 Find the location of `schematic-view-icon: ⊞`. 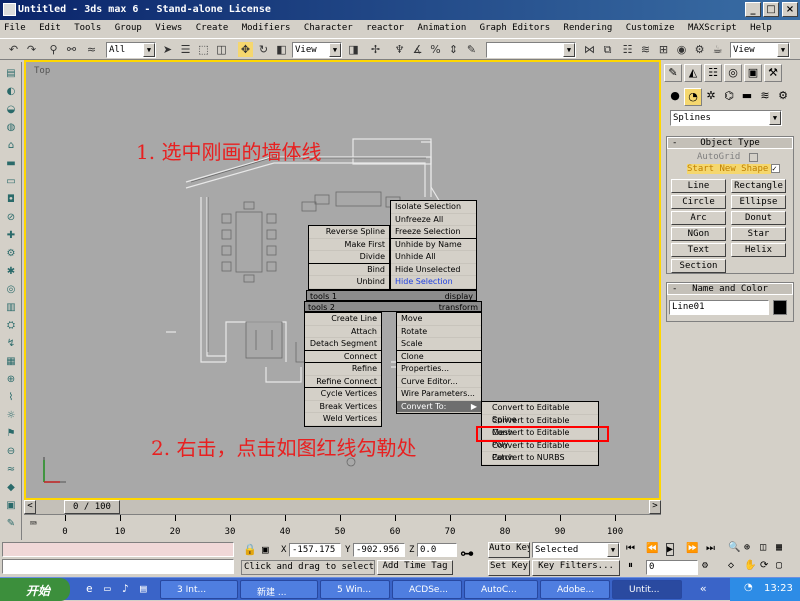

schematic-view-icon: ⊞ is located at coordinates (663, 49).